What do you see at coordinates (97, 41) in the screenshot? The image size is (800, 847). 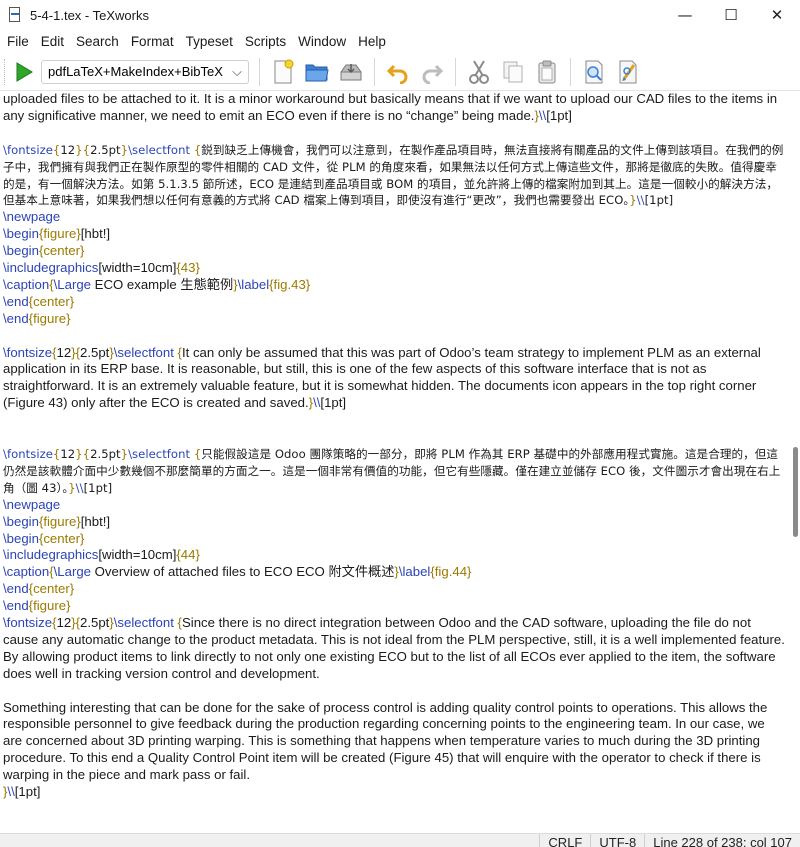 I see `menu-search: Search` at bounding box center [97, 41].